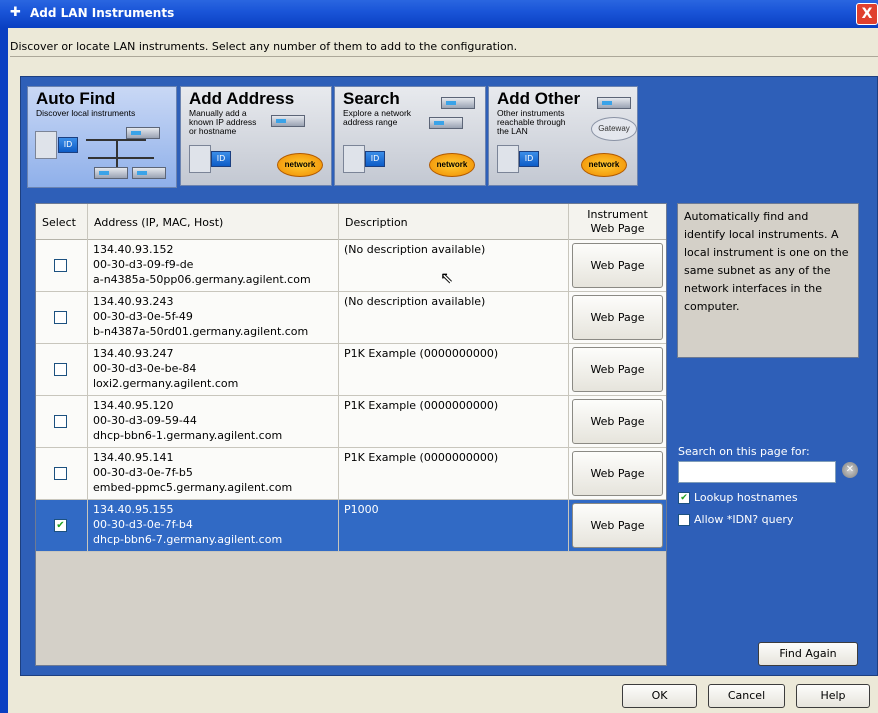 This screenshot has height=713, width=878. I want to click on search-label: Search on this page for:, so click(744, 451).